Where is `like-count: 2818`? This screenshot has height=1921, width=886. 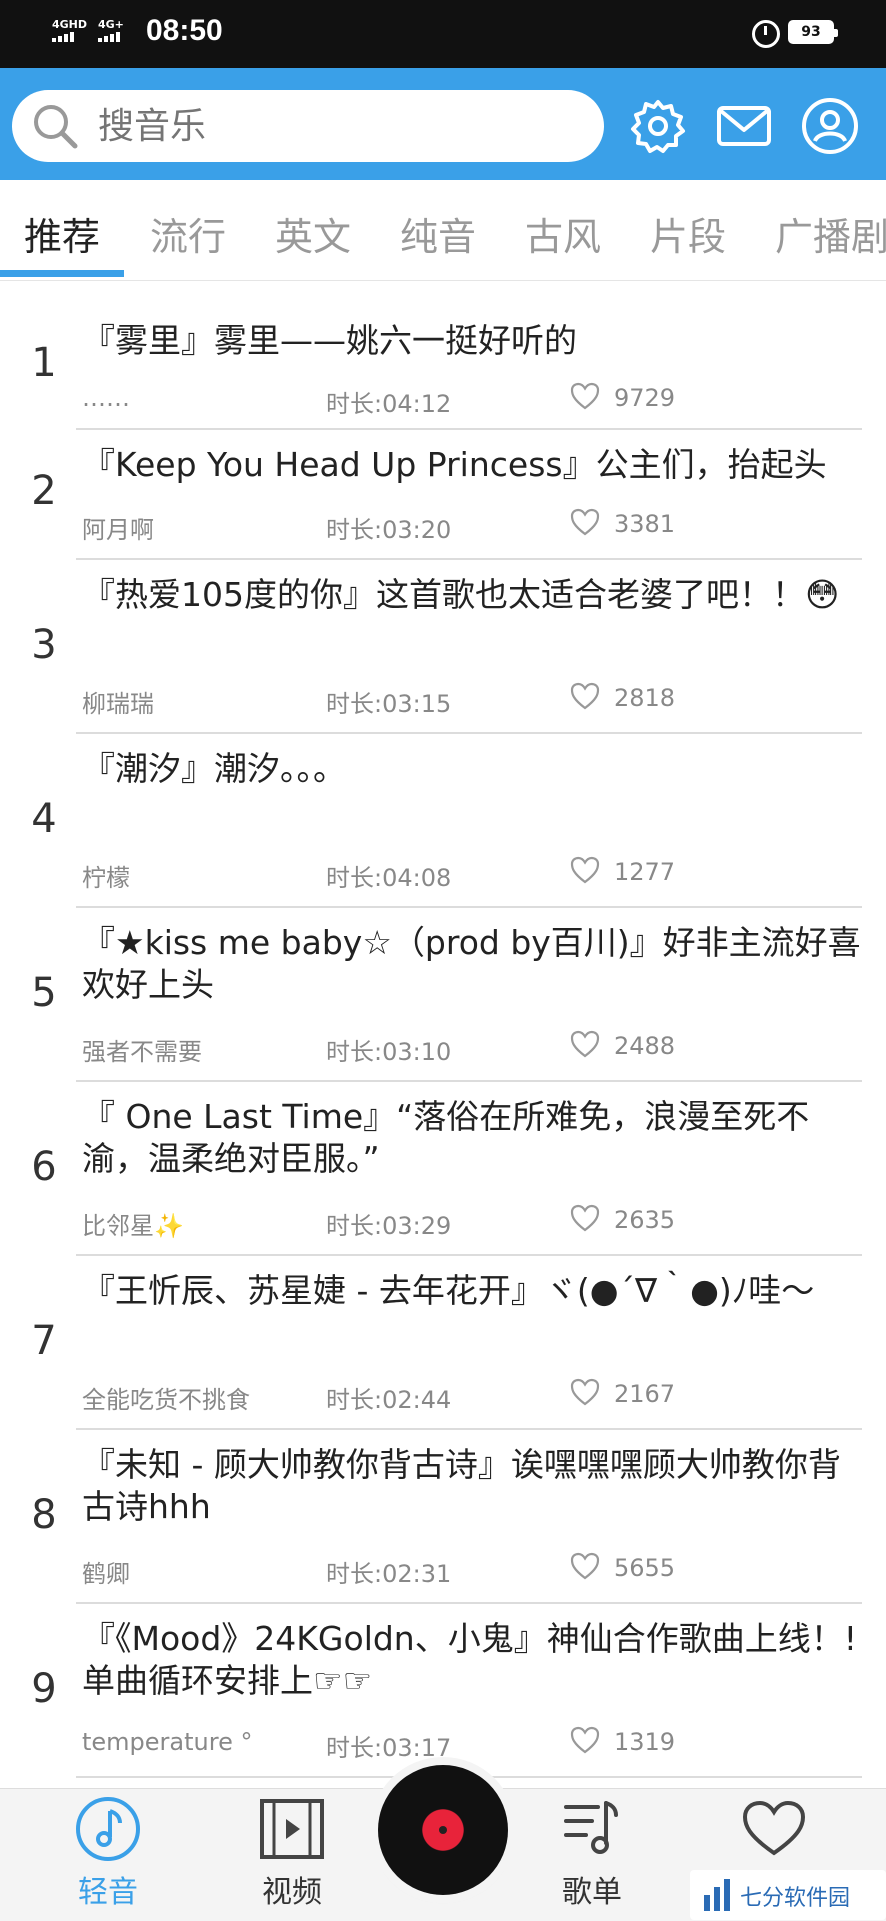
like-count: 2818 is located at coordinates (645, 698).